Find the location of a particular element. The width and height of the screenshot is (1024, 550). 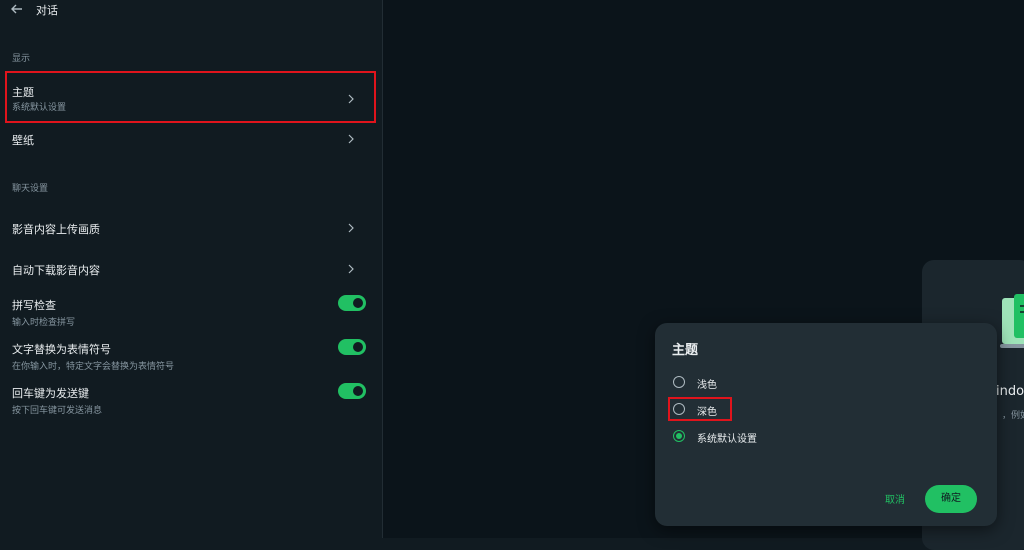

section-chat-label: 聊天设置 is located at coordinates (30, 189).